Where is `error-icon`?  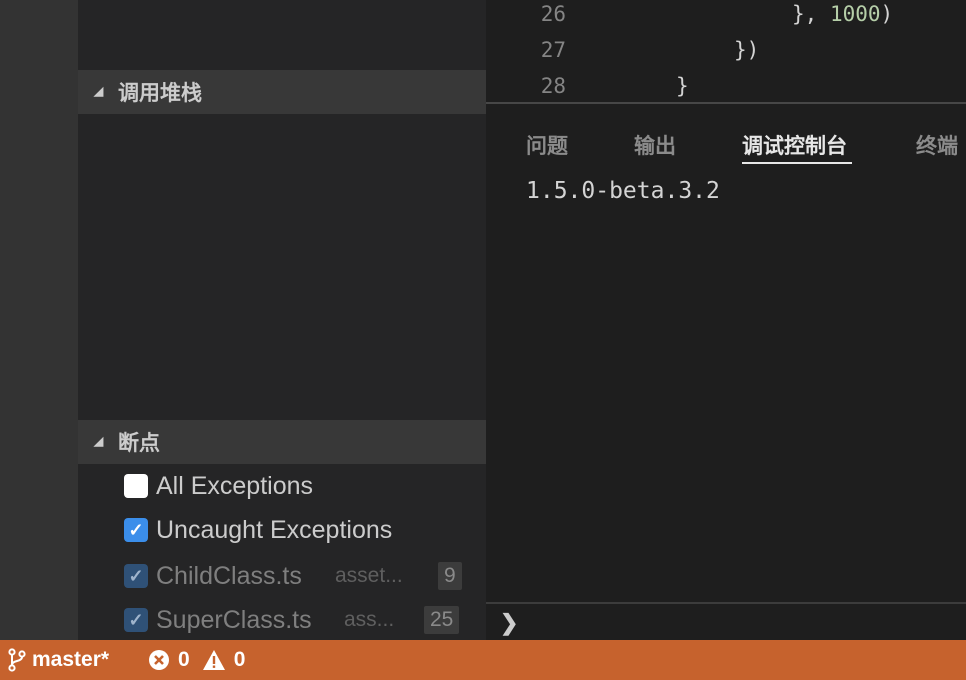
error-icon is located at coordinates (159, 660).